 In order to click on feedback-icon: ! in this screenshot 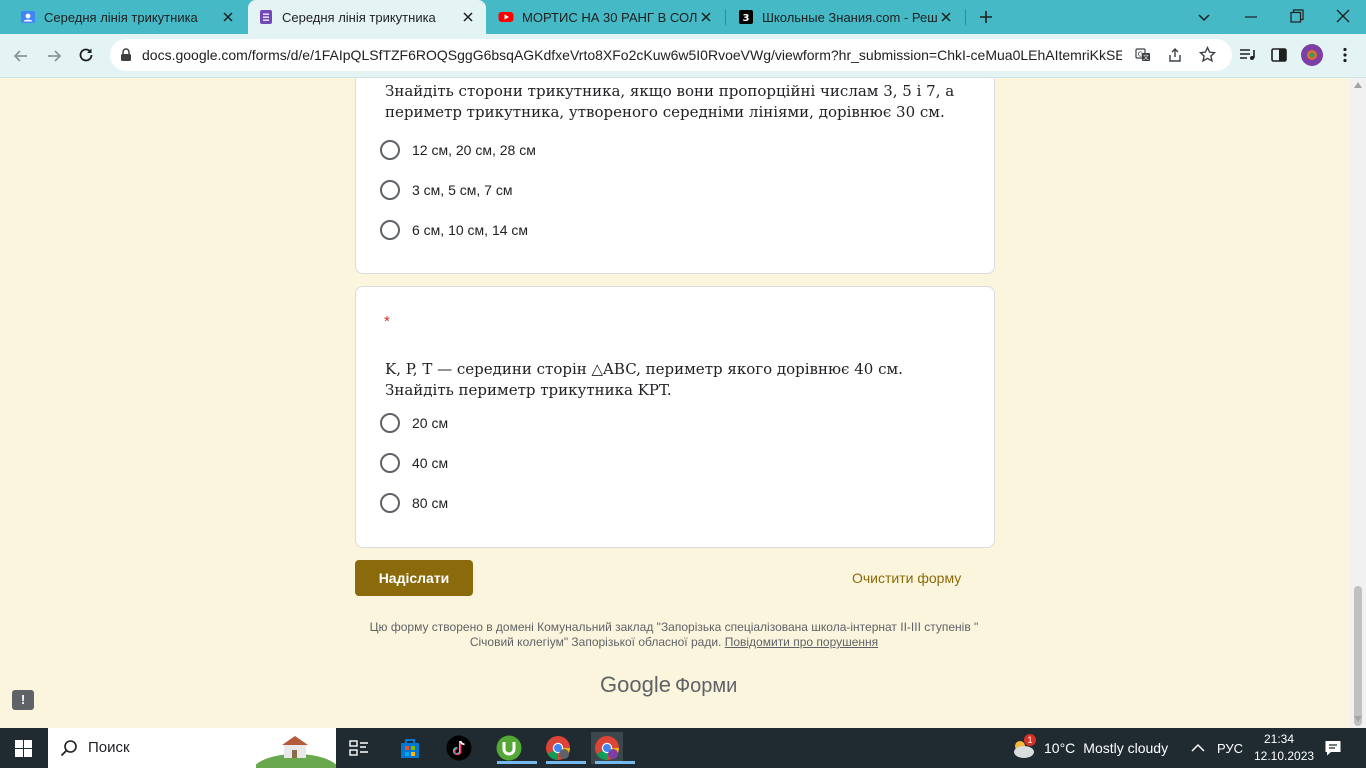, I will do `click(23, 700)`.